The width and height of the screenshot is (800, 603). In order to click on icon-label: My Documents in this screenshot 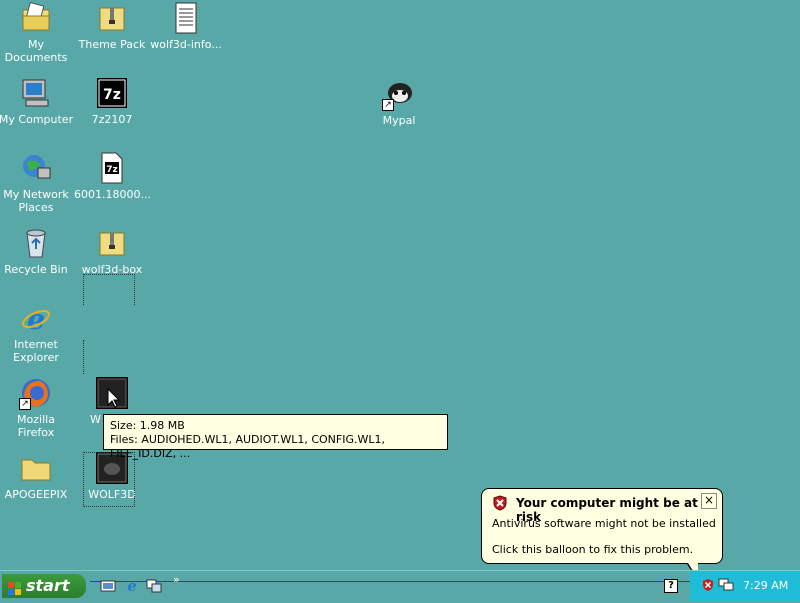, I will do `click(36, 51)`.